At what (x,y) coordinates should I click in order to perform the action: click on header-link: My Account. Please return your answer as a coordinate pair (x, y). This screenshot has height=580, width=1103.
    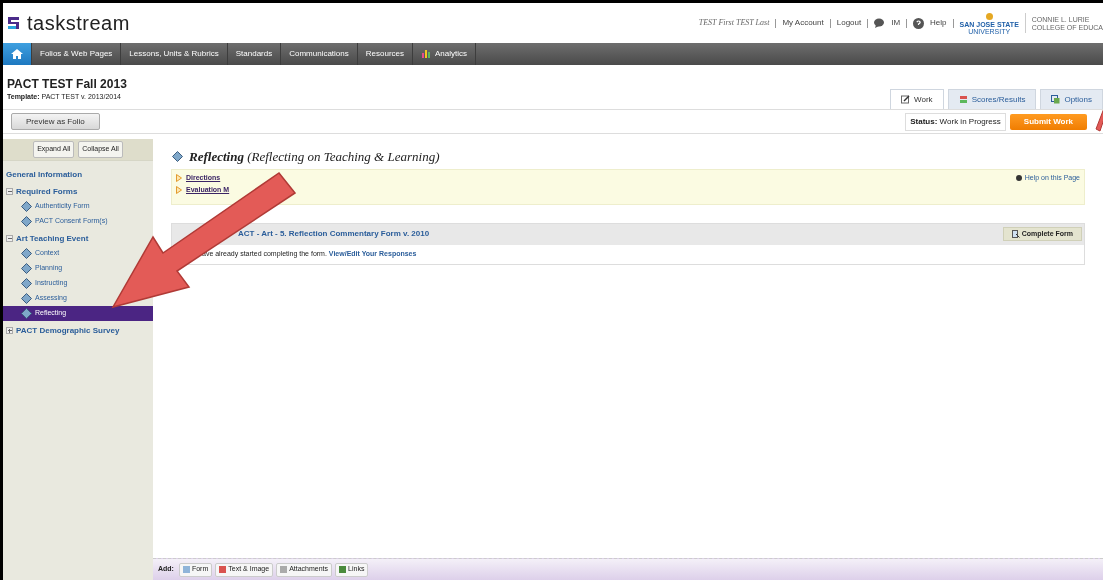
    Looking at the image, I should click on (803, 23).